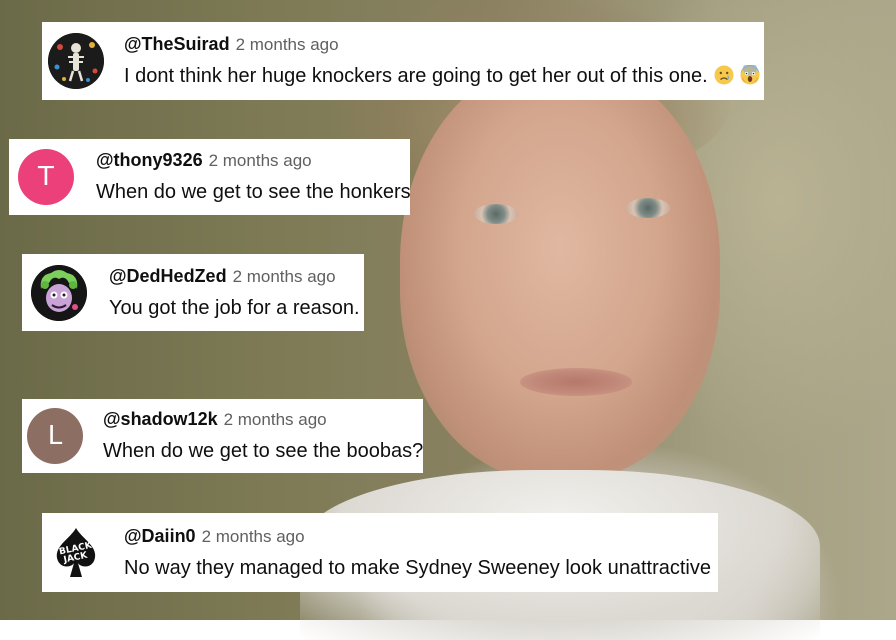 Image resolution: width=896 pixels, height=640 pixels. I want to click on comment-meta: @thony9326 2 months ago, so click(253, 160).